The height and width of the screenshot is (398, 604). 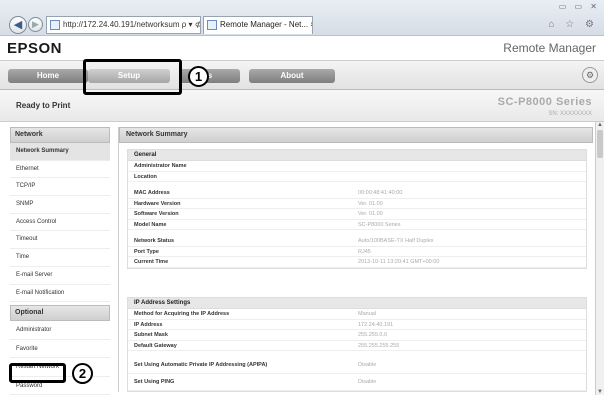 I want to click on scroll-down-icon: ▼, so click(x=600, y=392).